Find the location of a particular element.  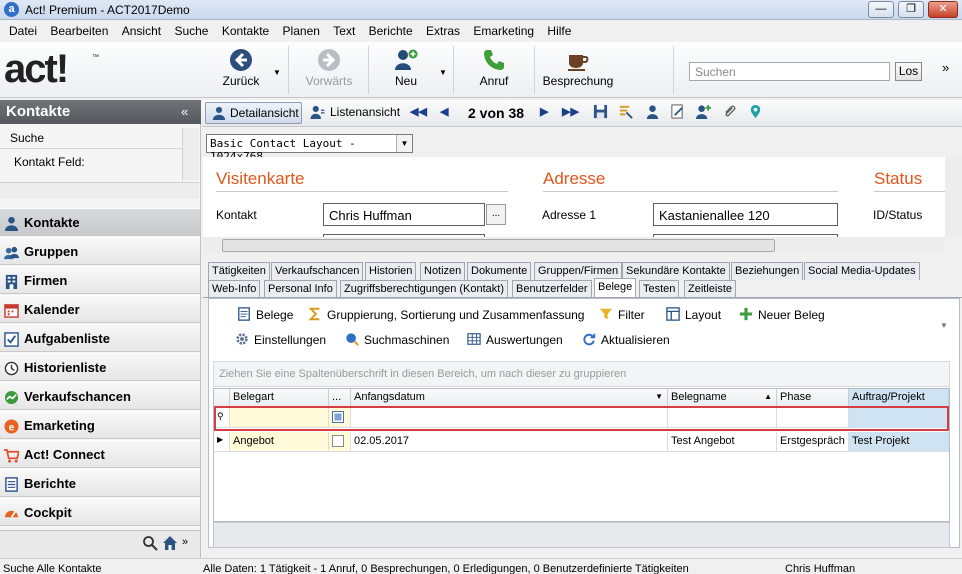

search-engines-button: Suchmaschinen is located at coordinates (397, 339).